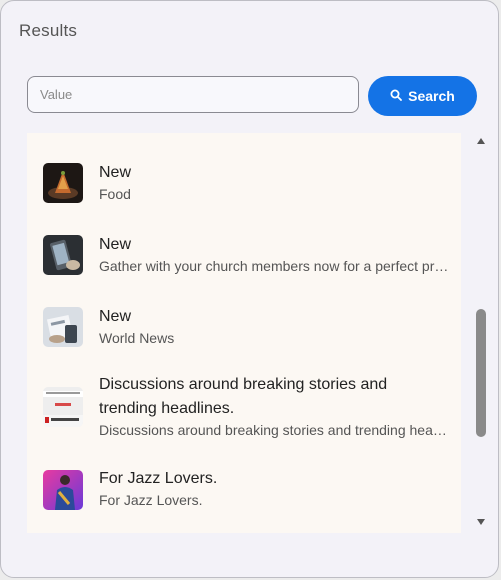 Image resolution: width=501 pixels, height=580 pixels. What do you see at coordinates (158, 478) in the screenshot?
I see `item-title: For Jazz Lovers.` at bounding box center [158, 478].